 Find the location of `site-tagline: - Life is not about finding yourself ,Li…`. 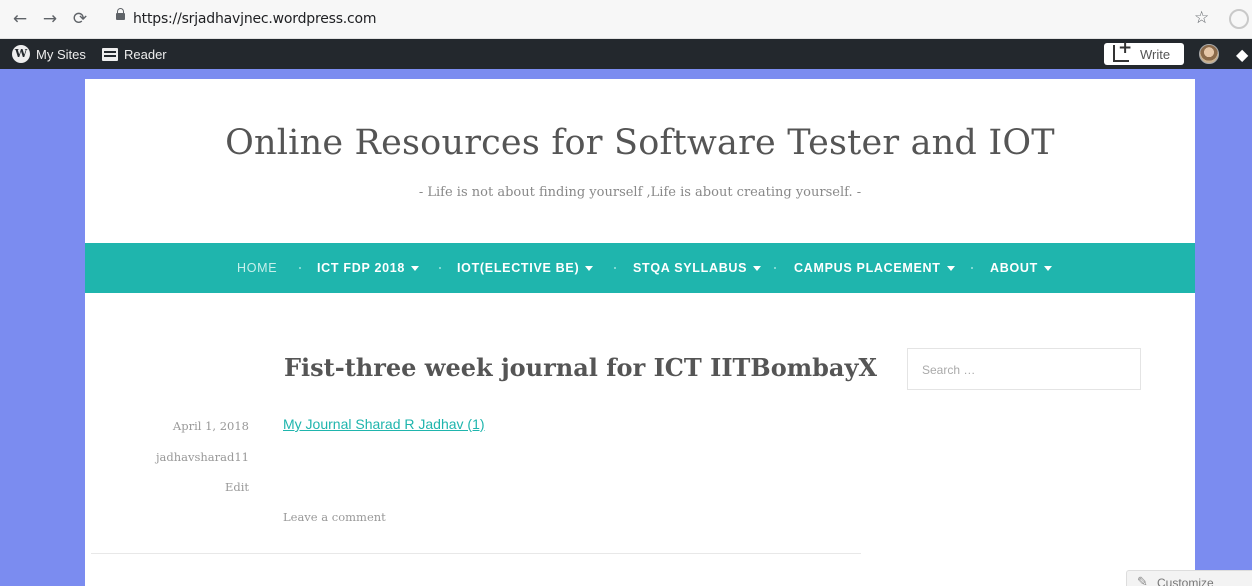

site-tagline: - Life is not about finding yourself ,Li… is located at coordinates (640, 192).